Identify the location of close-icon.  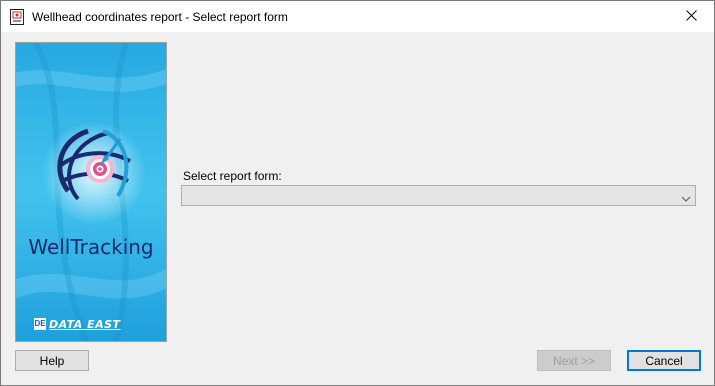
(691, 16).